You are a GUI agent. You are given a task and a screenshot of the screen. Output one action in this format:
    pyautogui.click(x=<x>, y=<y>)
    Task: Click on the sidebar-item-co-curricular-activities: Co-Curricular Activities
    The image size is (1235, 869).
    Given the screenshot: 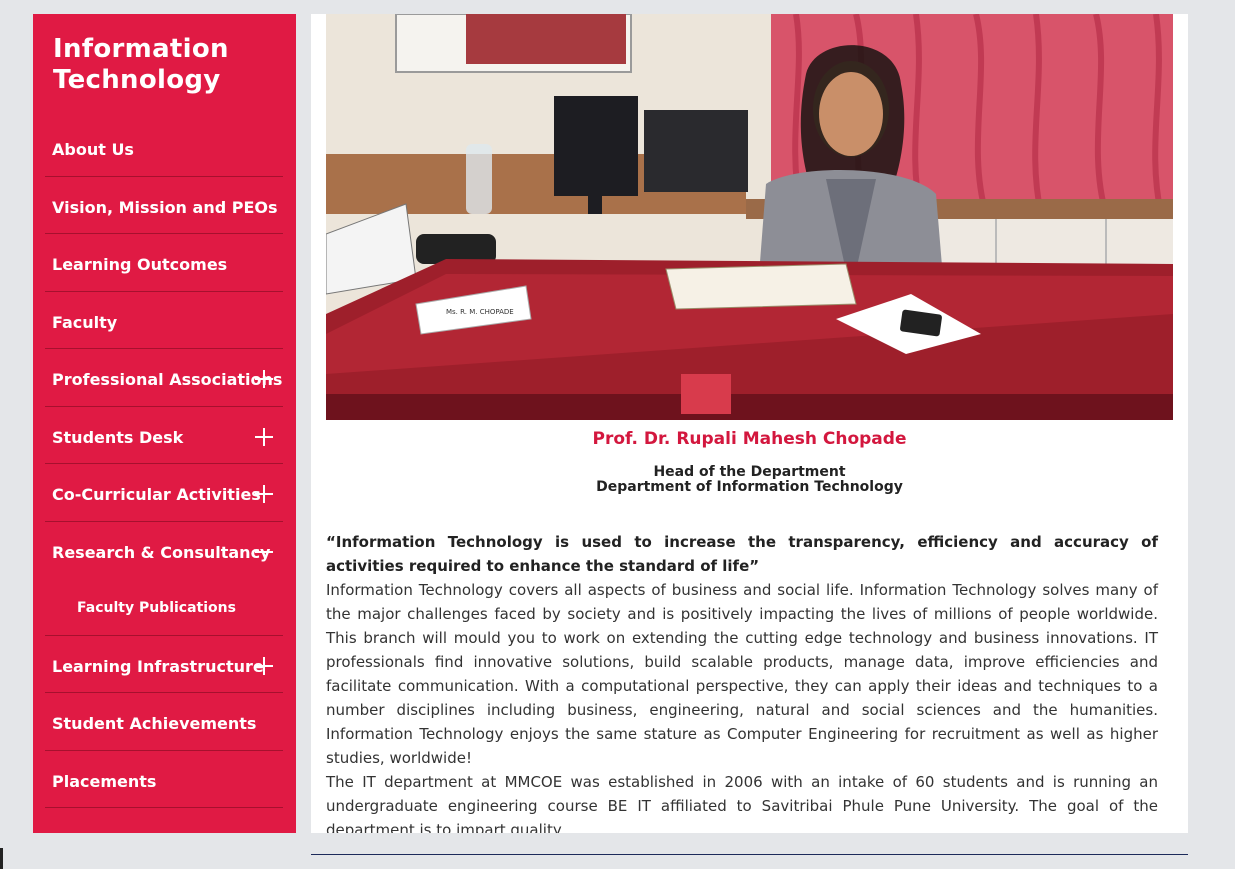 What is the action you would take?
    pyautogui.click(x=164, y=493)
    